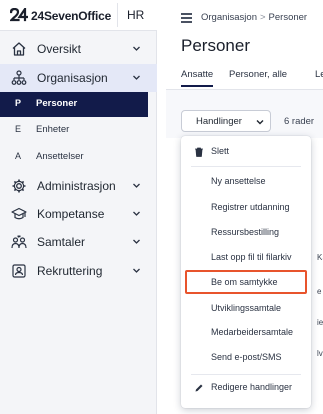  Describe the element at coordinates (238, 181) in the screenshot. I see `menu-item-label: Ny ansettelse` at that location.